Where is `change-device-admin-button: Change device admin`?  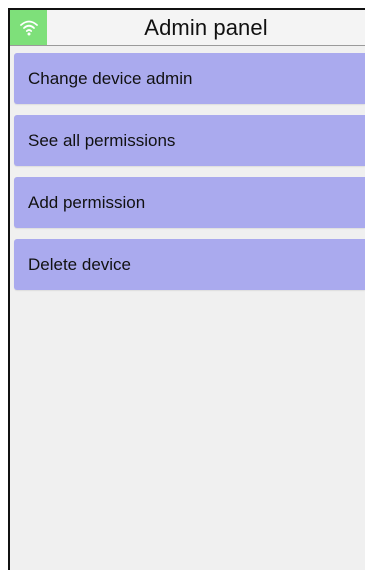
change-device-admin-button: Change device admin is located at coordinates (189, 78).